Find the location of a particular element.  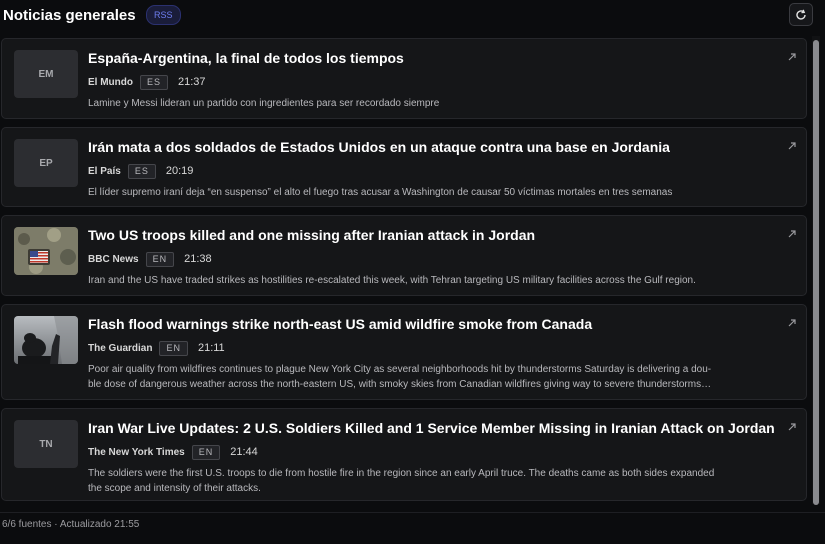

news-meta: El Mundo ES 21:37 is located at coordinates (147, 82).